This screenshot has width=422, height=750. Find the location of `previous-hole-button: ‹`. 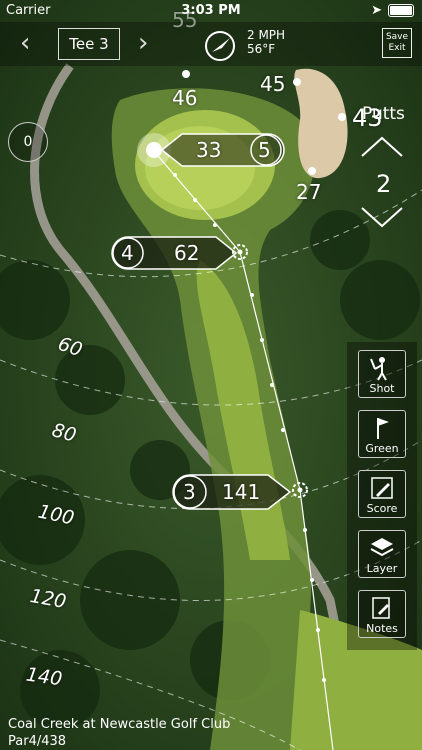

previous-hole-button: ‹ is located at coordinates (25, 43).